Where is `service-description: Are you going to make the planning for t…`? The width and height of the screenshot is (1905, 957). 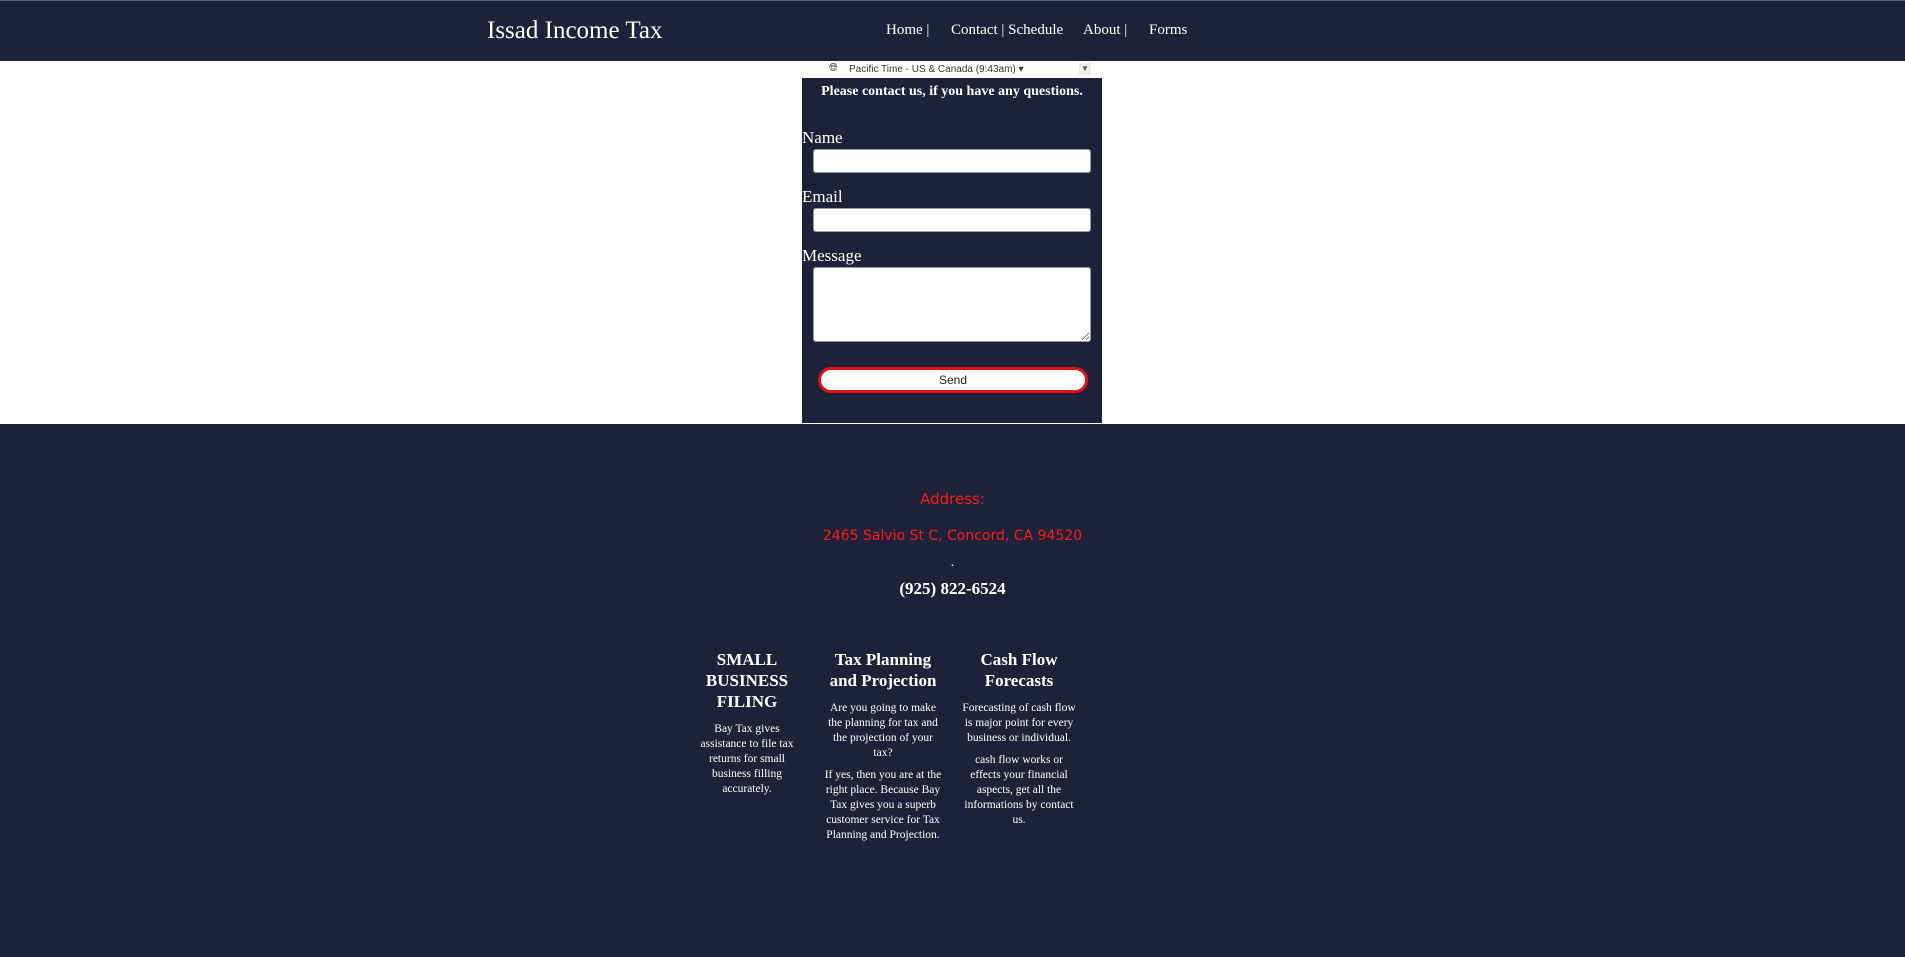 service-description: Are you going to make the planning for t… is located at coordinates (883, 730).